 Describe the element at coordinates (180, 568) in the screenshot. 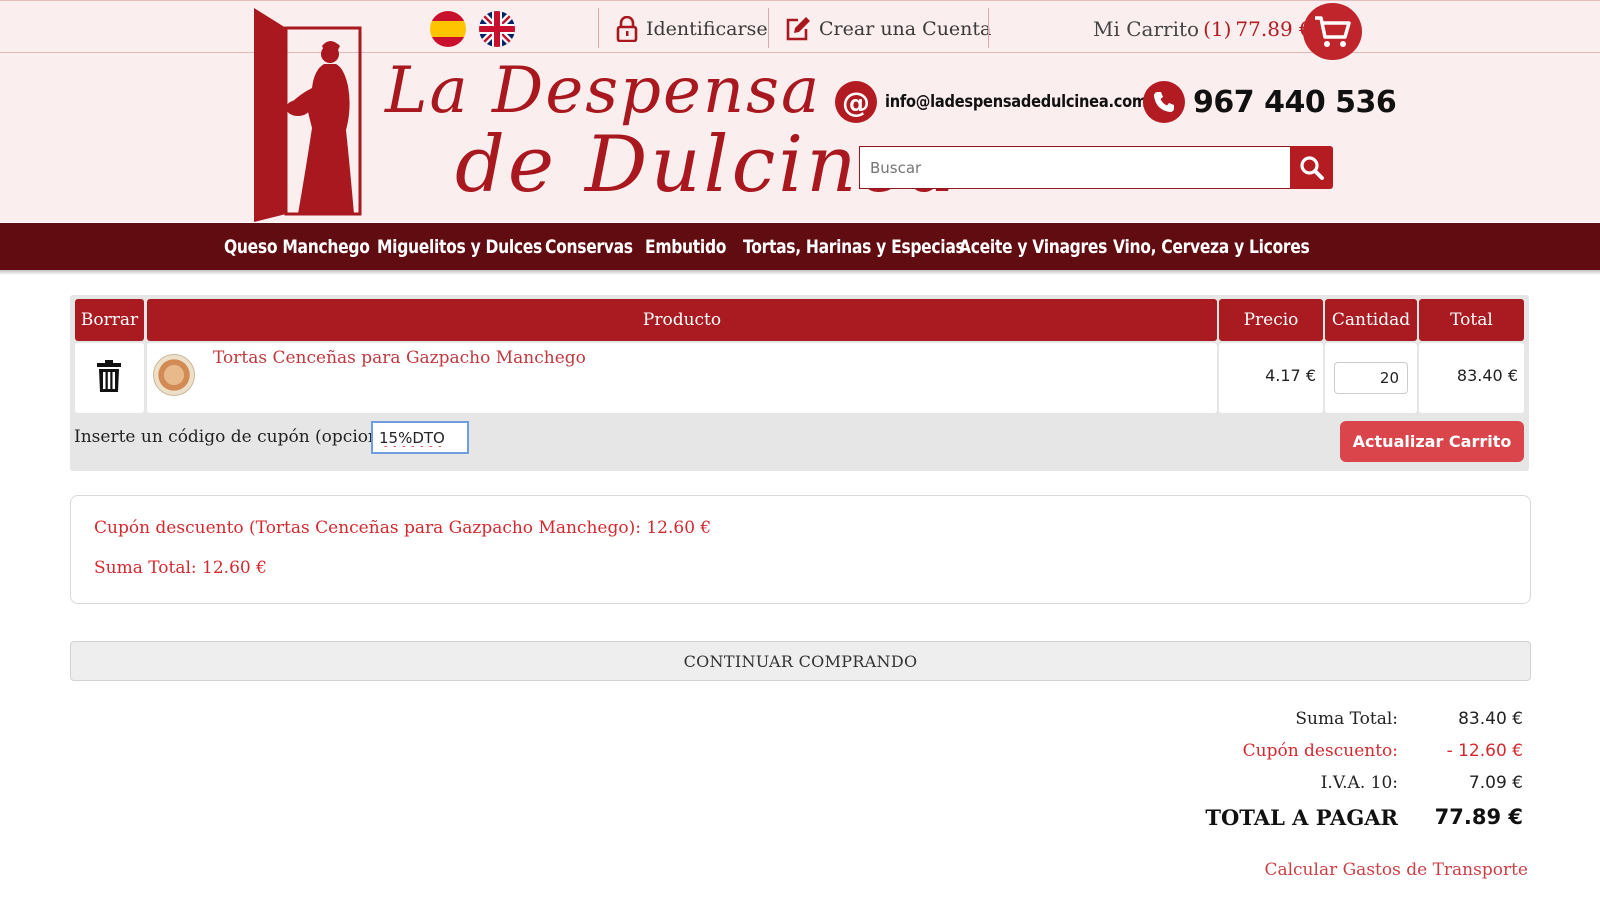

I see `discount-sum-line: Suma Total: 12.60 €` at that location.